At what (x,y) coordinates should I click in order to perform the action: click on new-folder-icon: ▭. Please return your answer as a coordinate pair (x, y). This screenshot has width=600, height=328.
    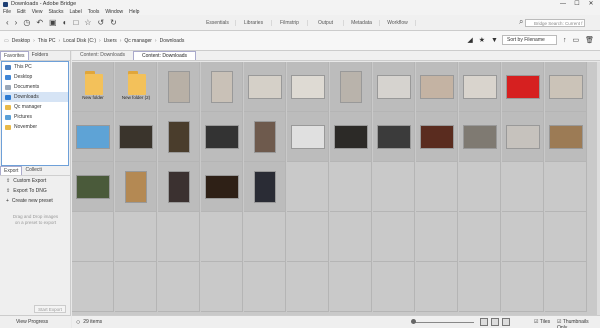
    Looking at the image, I should click on (575, 40).